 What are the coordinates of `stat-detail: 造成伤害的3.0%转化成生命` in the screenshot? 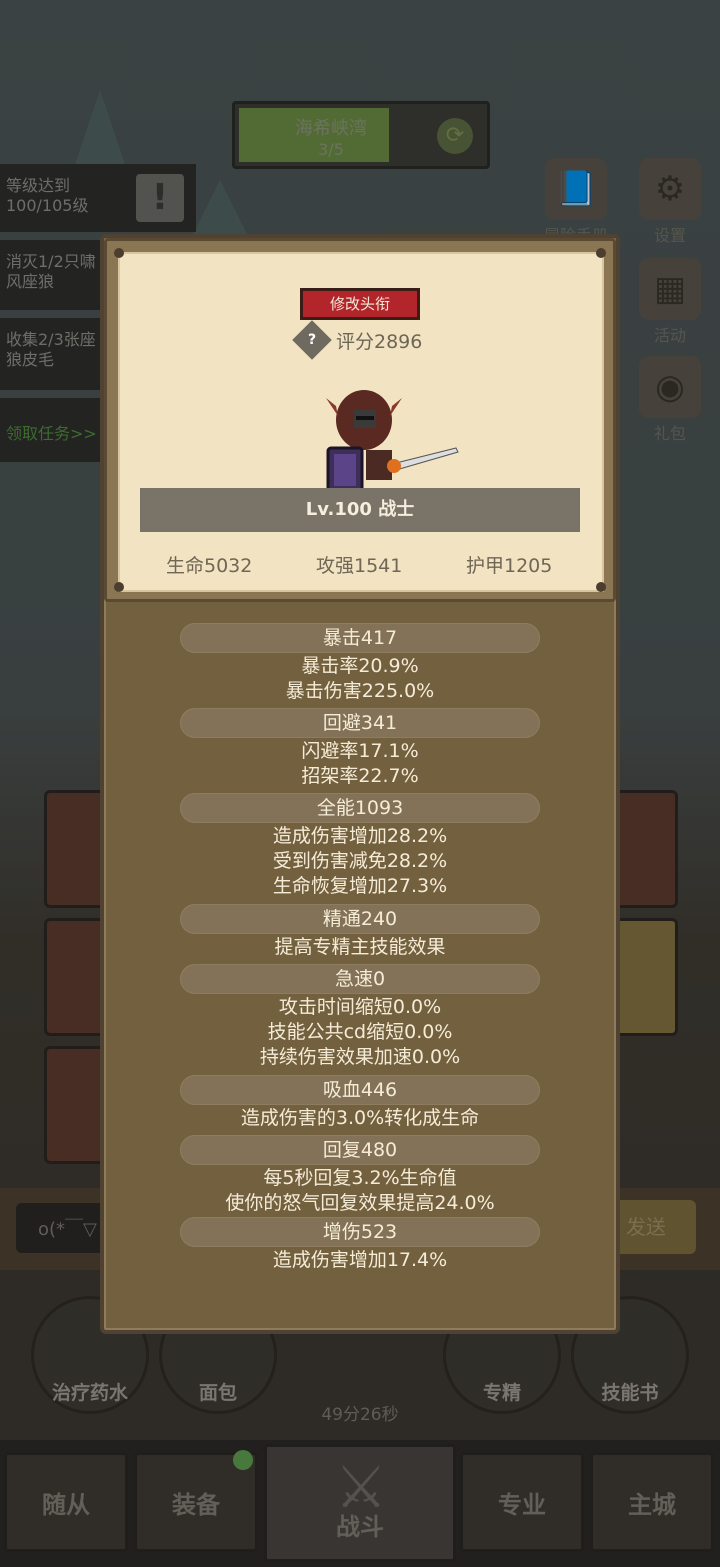 It's located at (360, 1118).